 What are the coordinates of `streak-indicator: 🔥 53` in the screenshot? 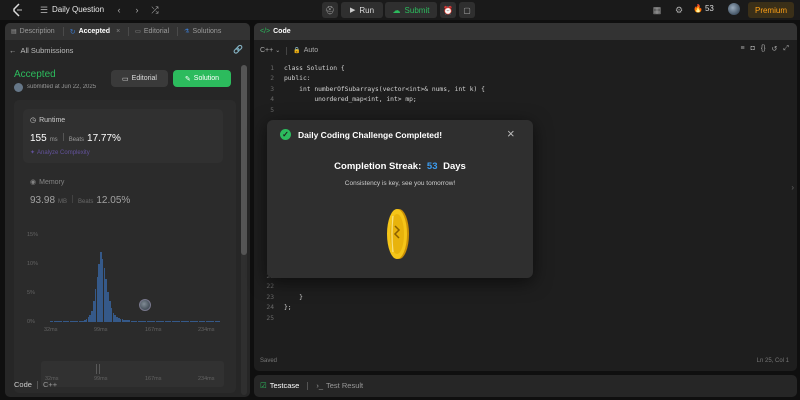 It's located at (703, 8).